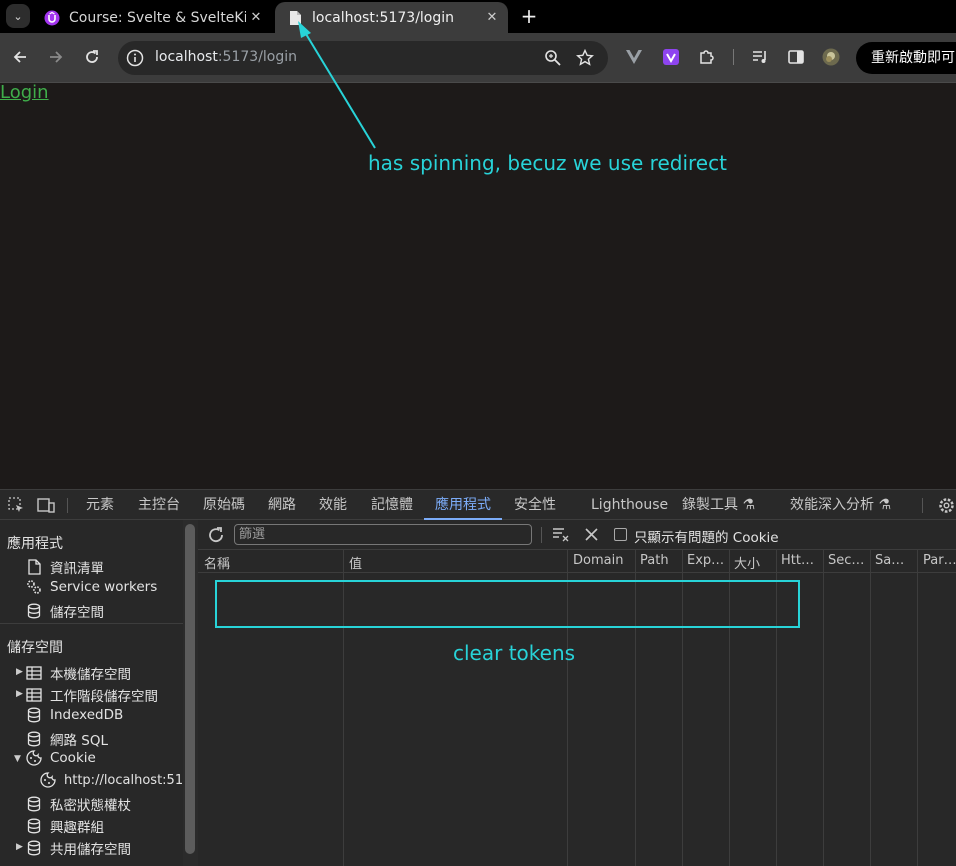 Image resolution: width=956 pixels, height=866 pixels. Describe the element at coordinates (65, 611) in the screenshot. I see `sidebar-item-storage: 儲存空間` at that location.